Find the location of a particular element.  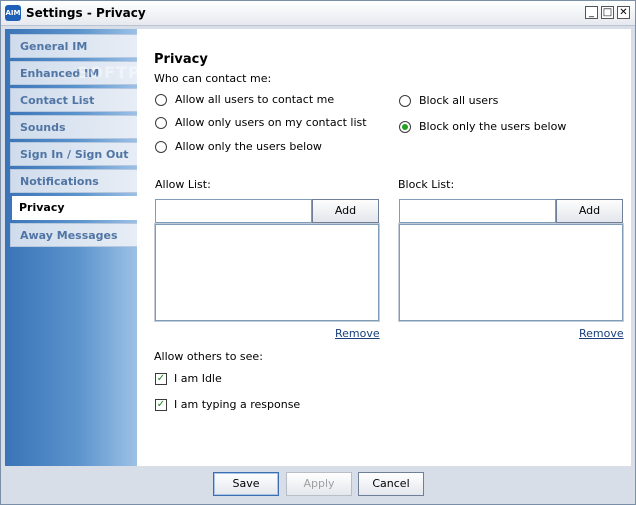

allow-add-button: Add is located at coordinates (345, 211).